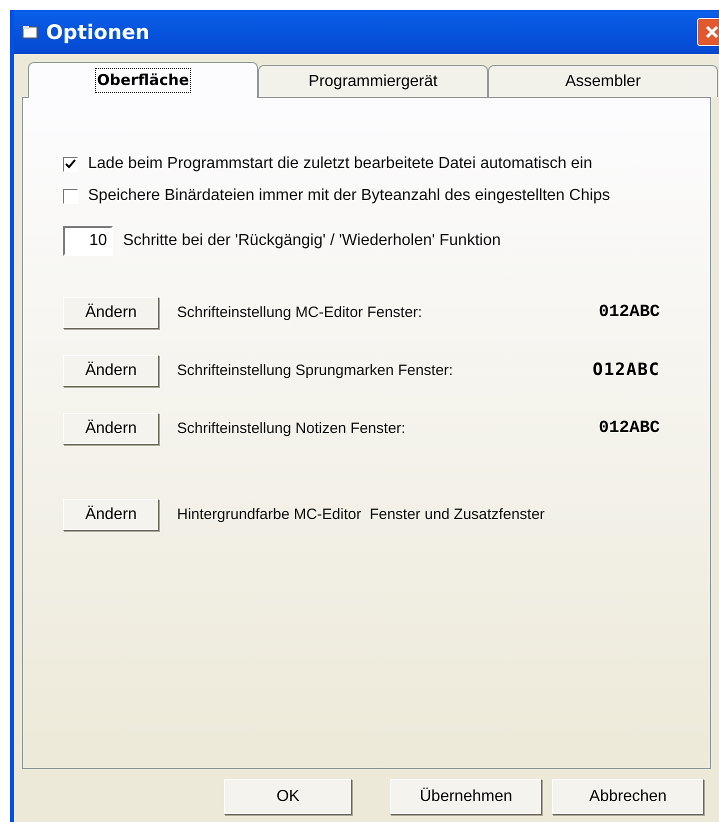 The height and width of the screenshot is (822, 719). I want to click on steps-field: 10, so click(88, 241).